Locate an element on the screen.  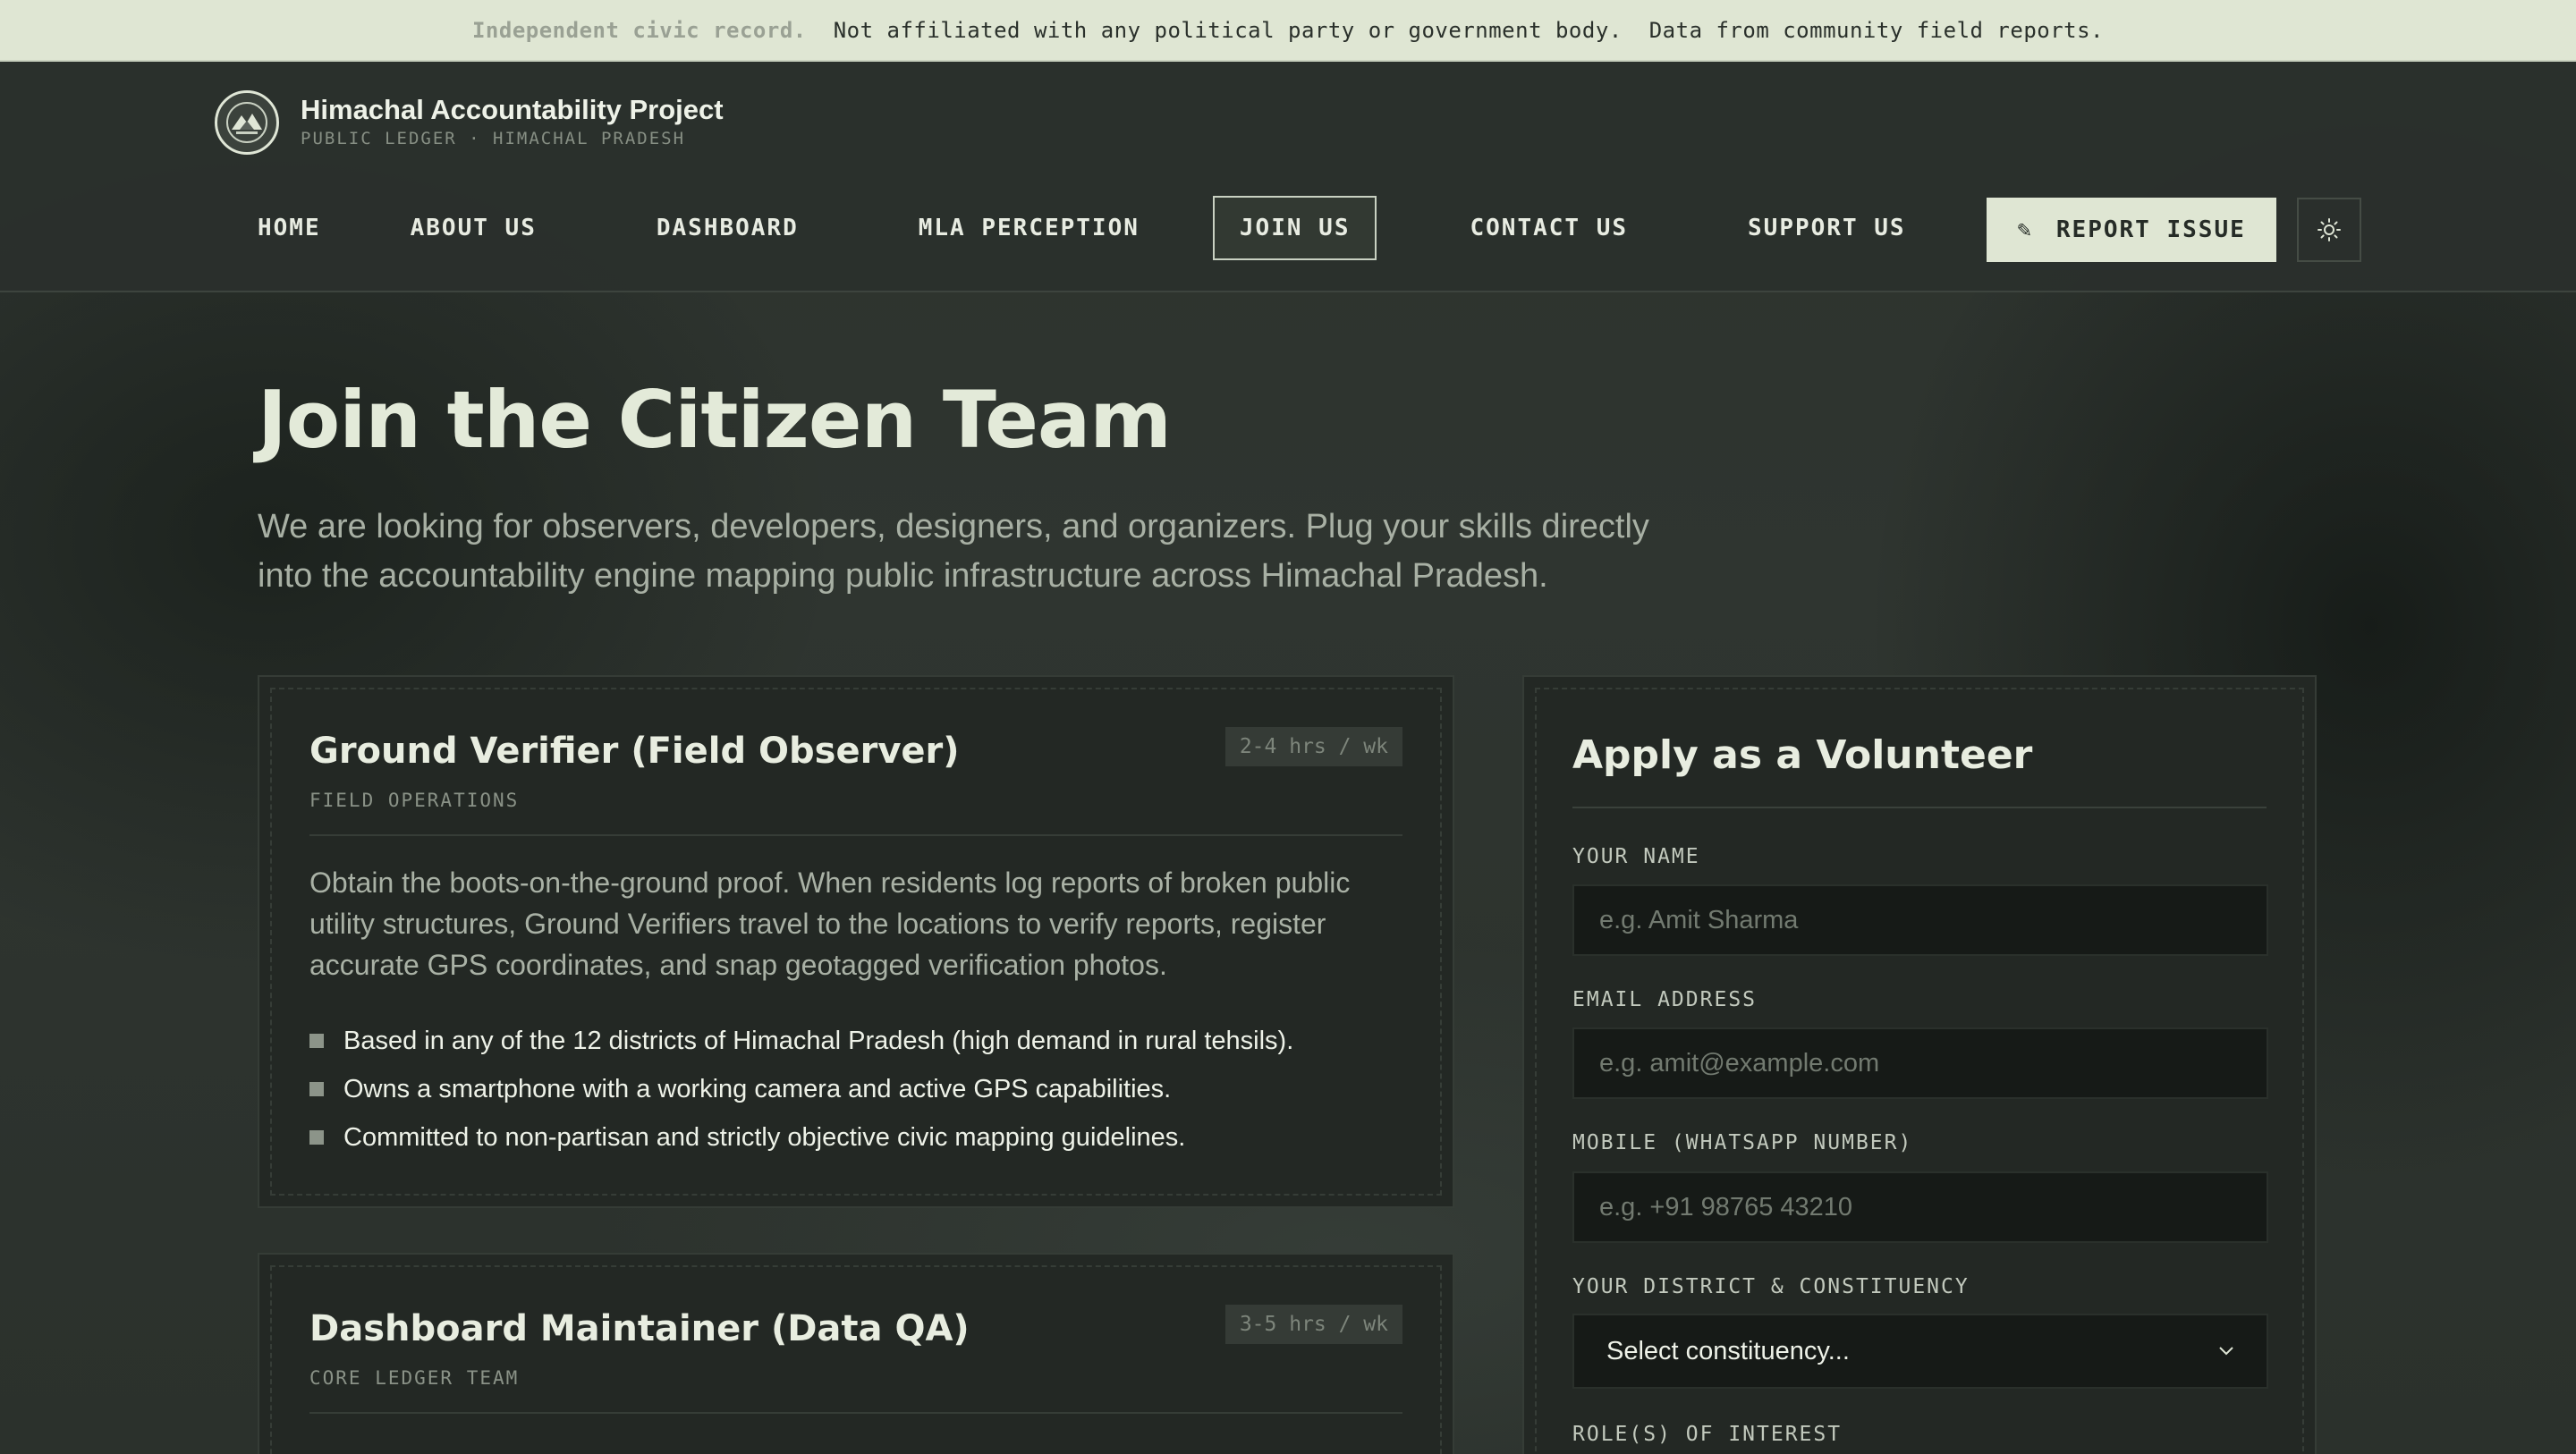
report-issue-button: ✎ REPORT ISSUE is located at coordinates (2131, 230).